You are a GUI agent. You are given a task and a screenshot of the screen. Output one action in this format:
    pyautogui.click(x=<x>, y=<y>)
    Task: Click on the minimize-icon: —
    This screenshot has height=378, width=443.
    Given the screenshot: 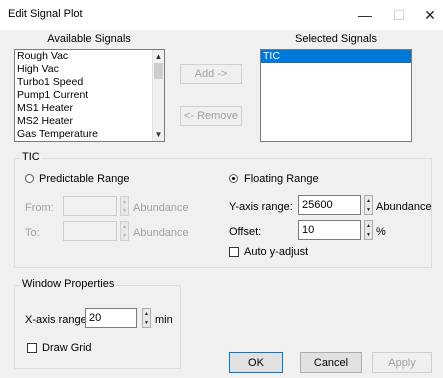 What is the action you would take?
    pyautogui.click(x=365, y=15)
    